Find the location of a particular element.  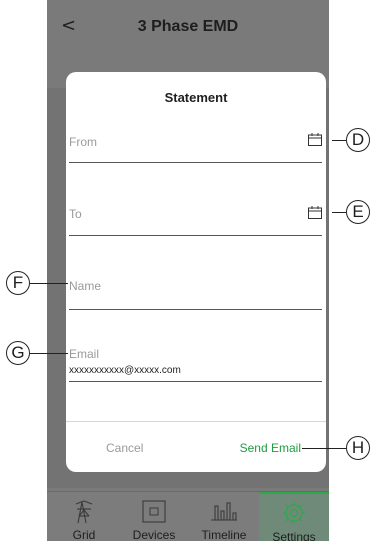

device-square-icon is located at coordinates (154, 511).